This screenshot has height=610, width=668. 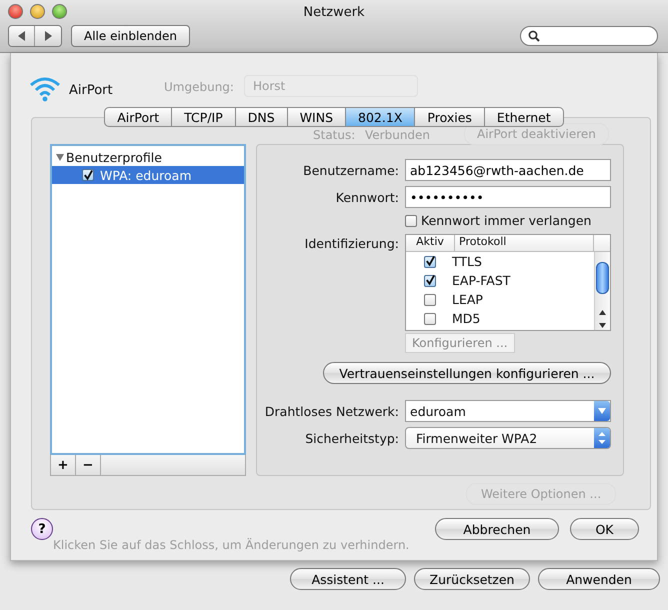 What do you see at coordinates (138, 117) in the screenshot?
I see `tab: AirPort` at bounding box center [138, 117].